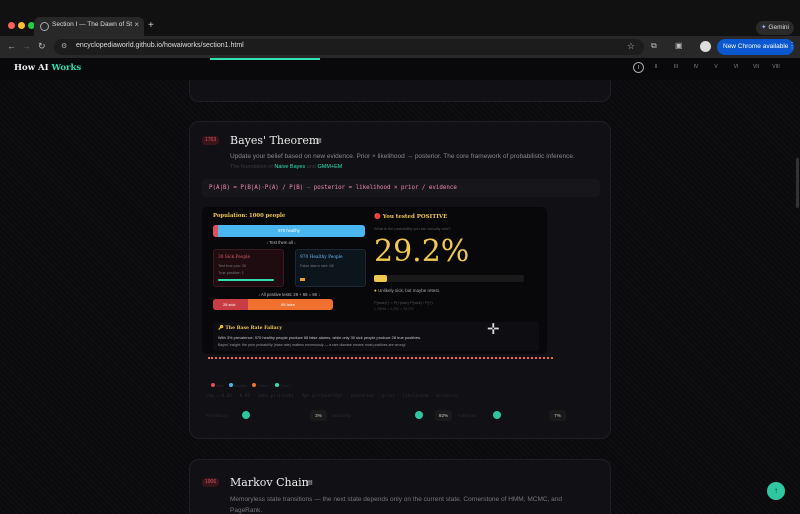 This screenshot has width=800, height=514. What do you see at coordinates (375, 290) in the screenshot?
I see `lightbulb-icon: ●` at bounding box center [375, 290].